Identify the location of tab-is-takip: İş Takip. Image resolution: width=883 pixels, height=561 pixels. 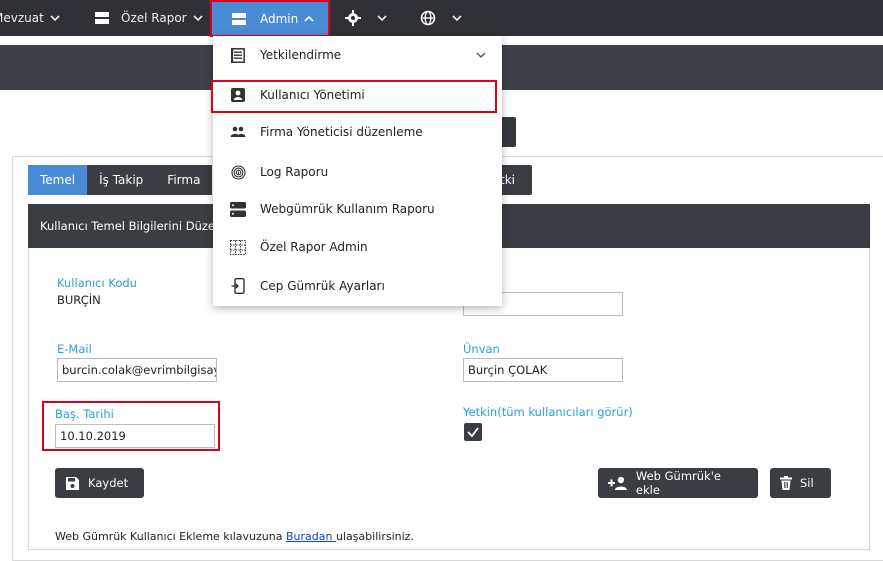
(121, 180).